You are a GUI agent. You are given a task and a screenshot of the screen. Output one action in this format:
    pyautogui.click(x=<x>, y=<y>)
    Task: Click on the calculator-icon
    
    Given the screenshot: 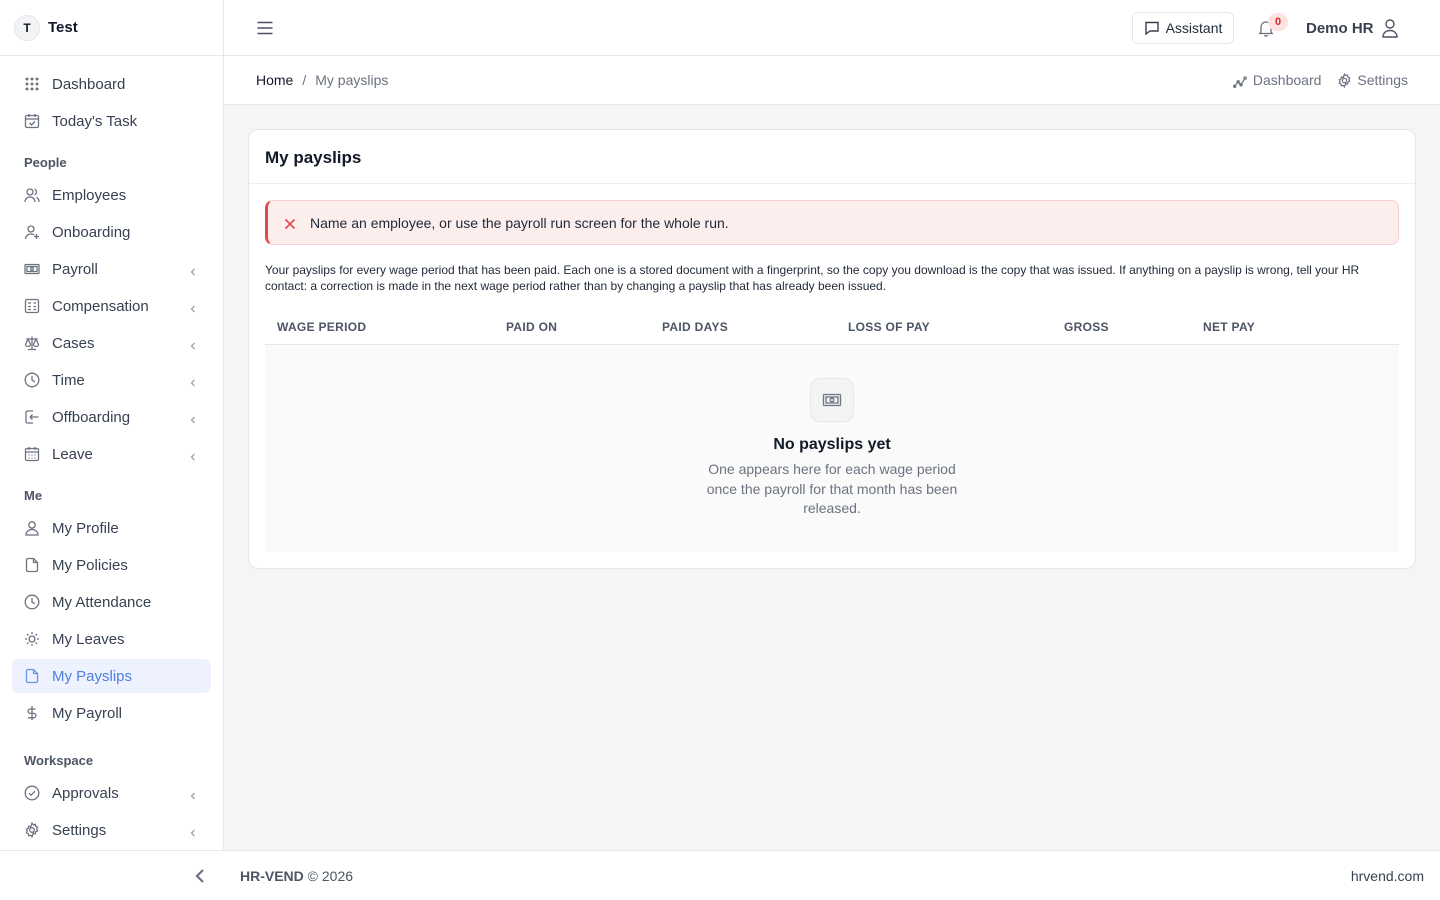 What is the action you would take?
    pyautogui.click(x=32, y=306)
    